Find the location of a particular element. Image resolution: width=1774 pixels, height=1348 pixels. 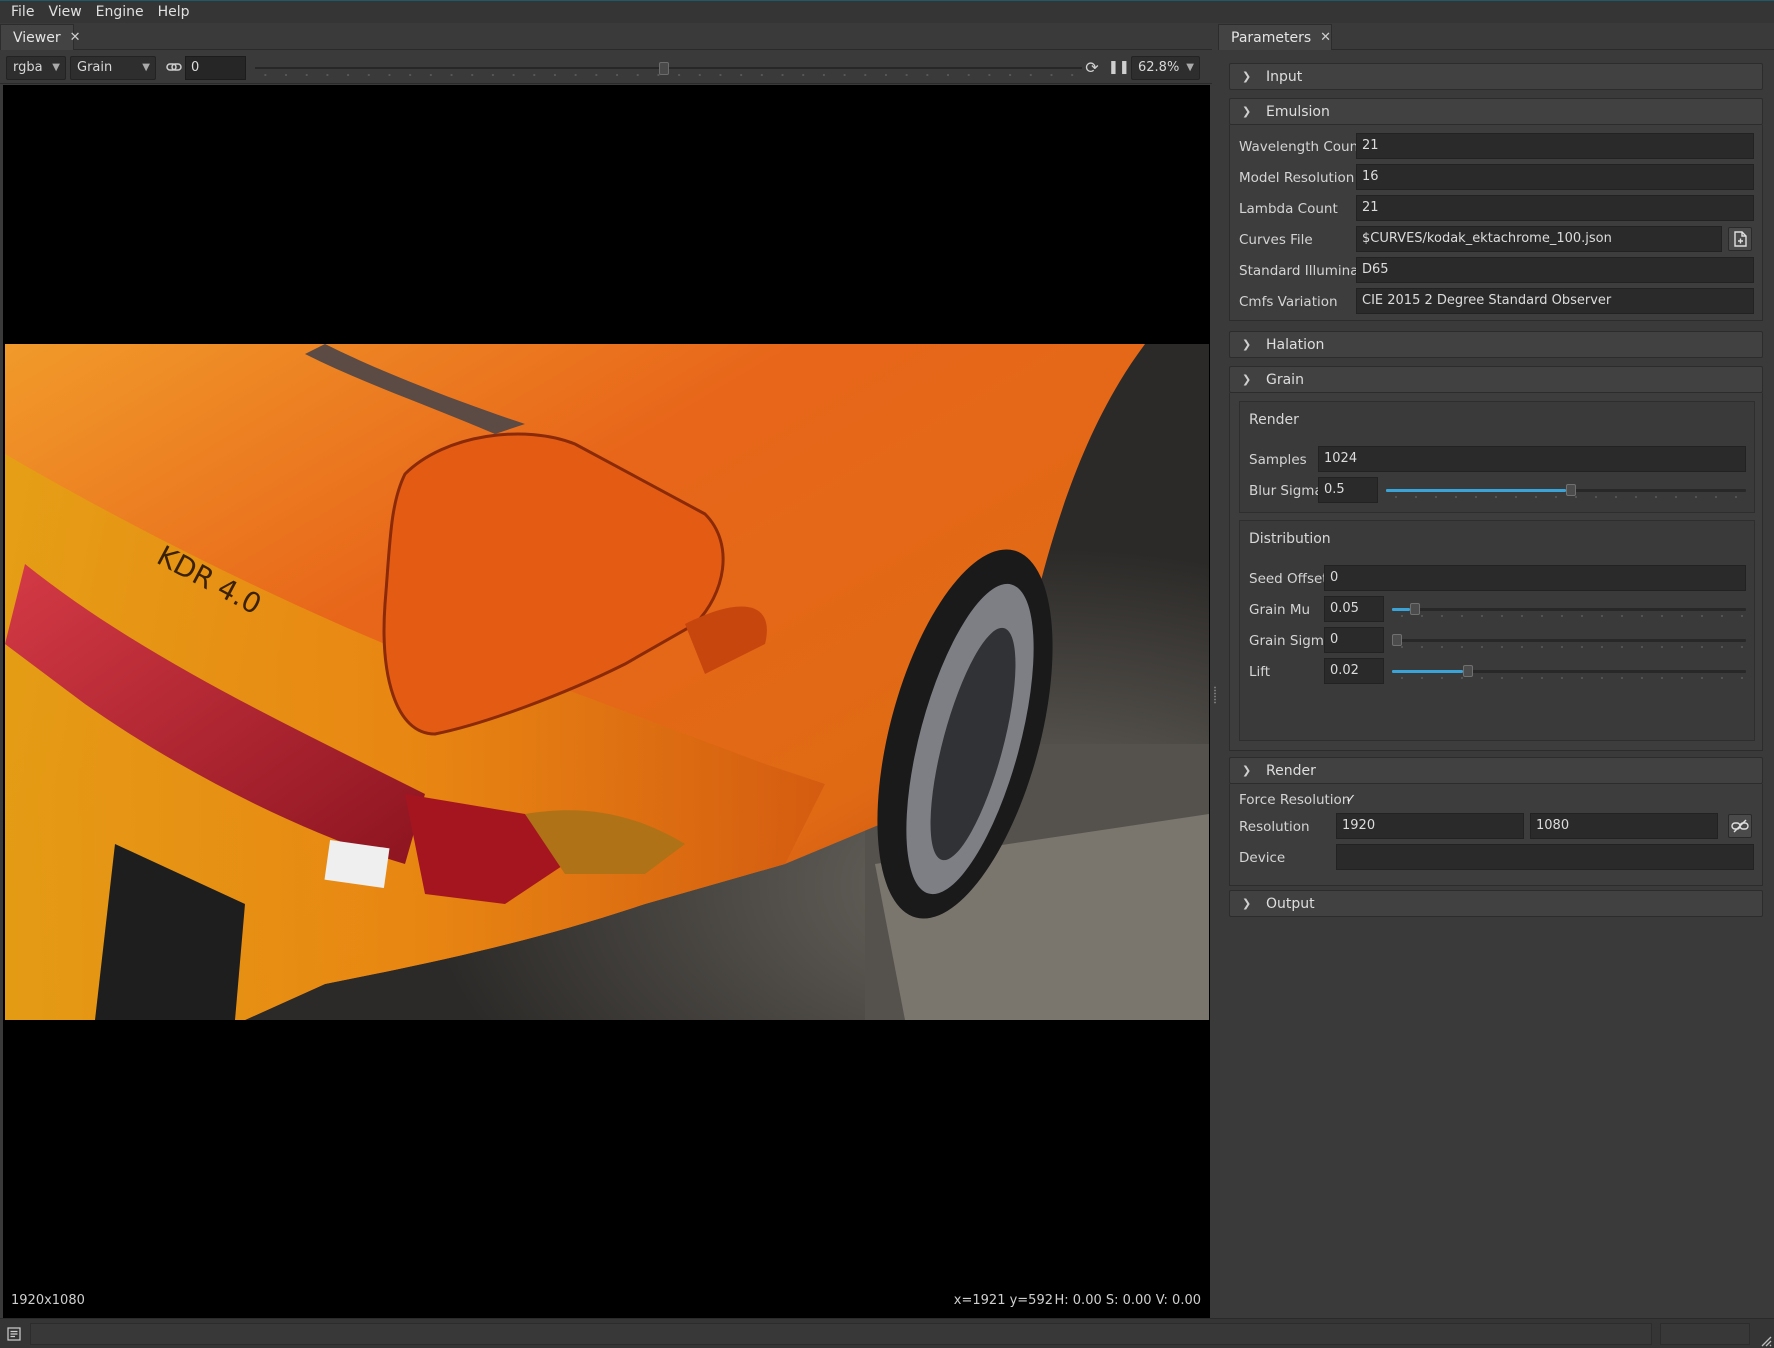

grain-mu-handle is located at coordinates (1414, 609).